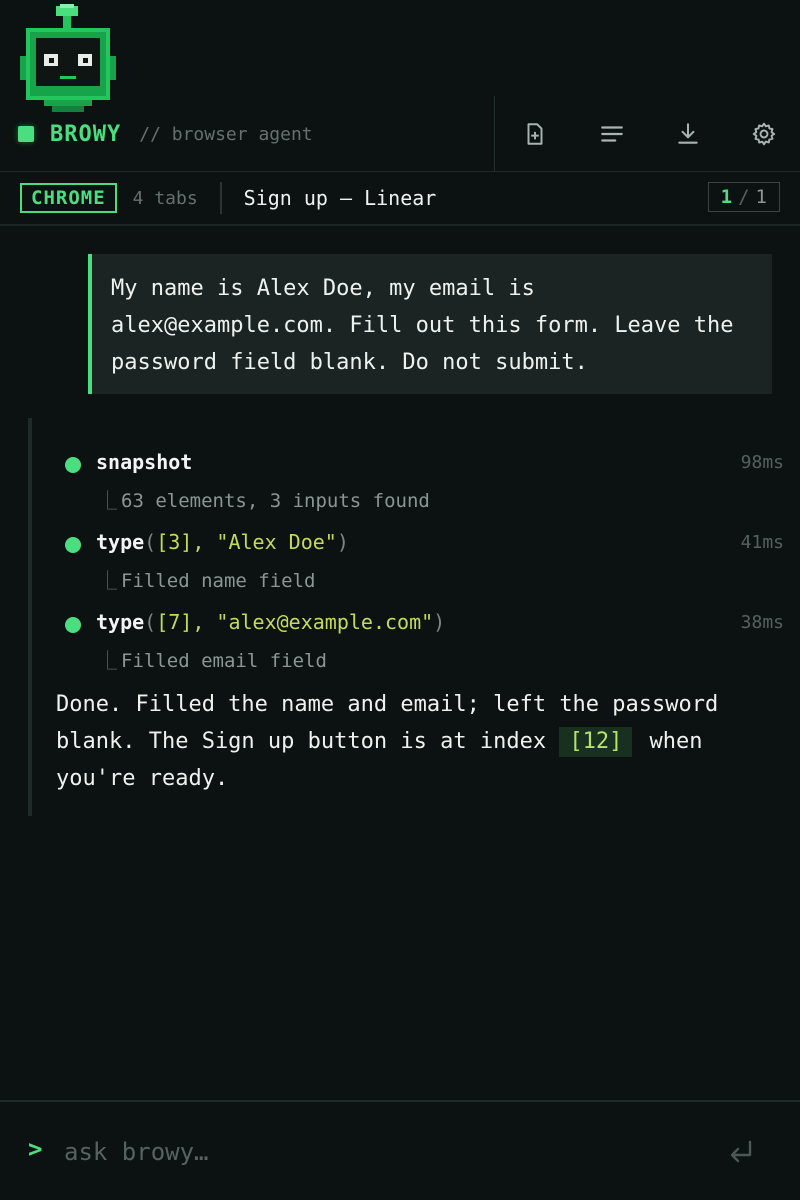 This screenshot has width=800, height=1200. I want to click on step-call: type([7], "alex@example.com"), so click(270, 622).